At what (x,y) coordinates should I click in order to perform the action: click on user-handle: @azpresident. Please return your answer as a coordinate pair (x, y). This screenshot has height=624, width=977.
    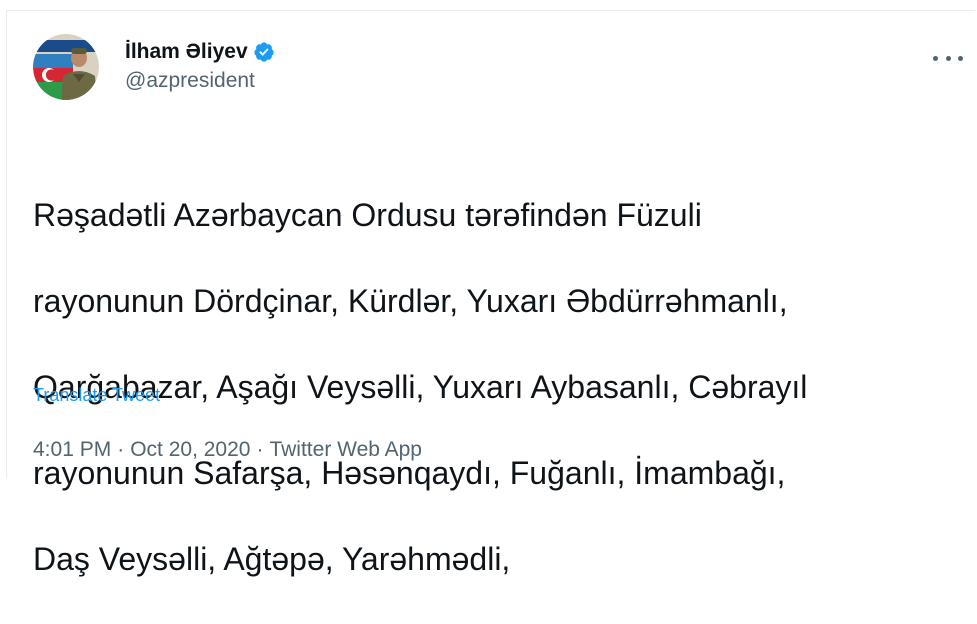
    Looking at the image, I should click on (200, 81).